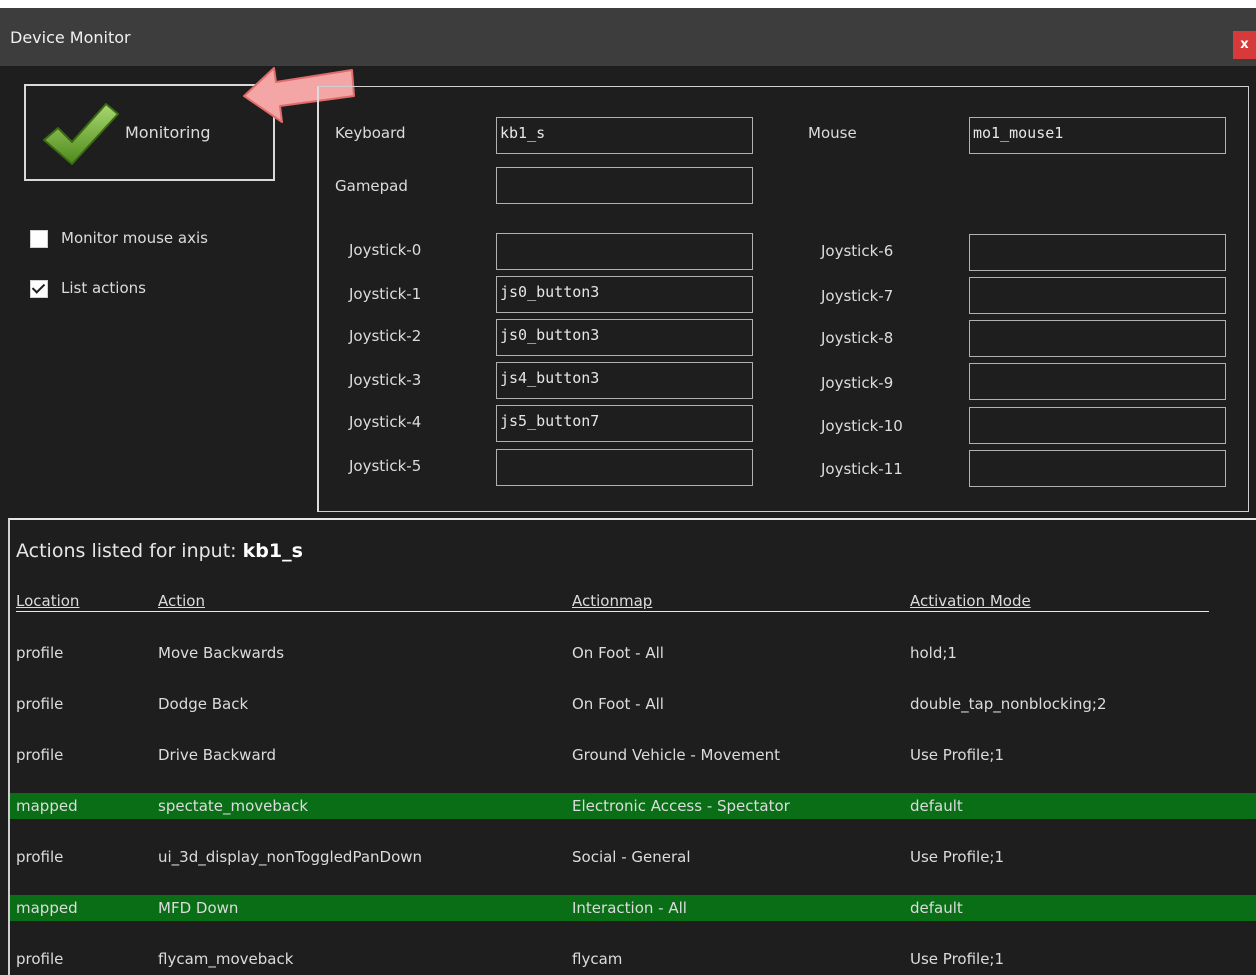 This screenshot has height=975, width=1256. I want to click on cell-action: Drive Backward, so click(217, 755).